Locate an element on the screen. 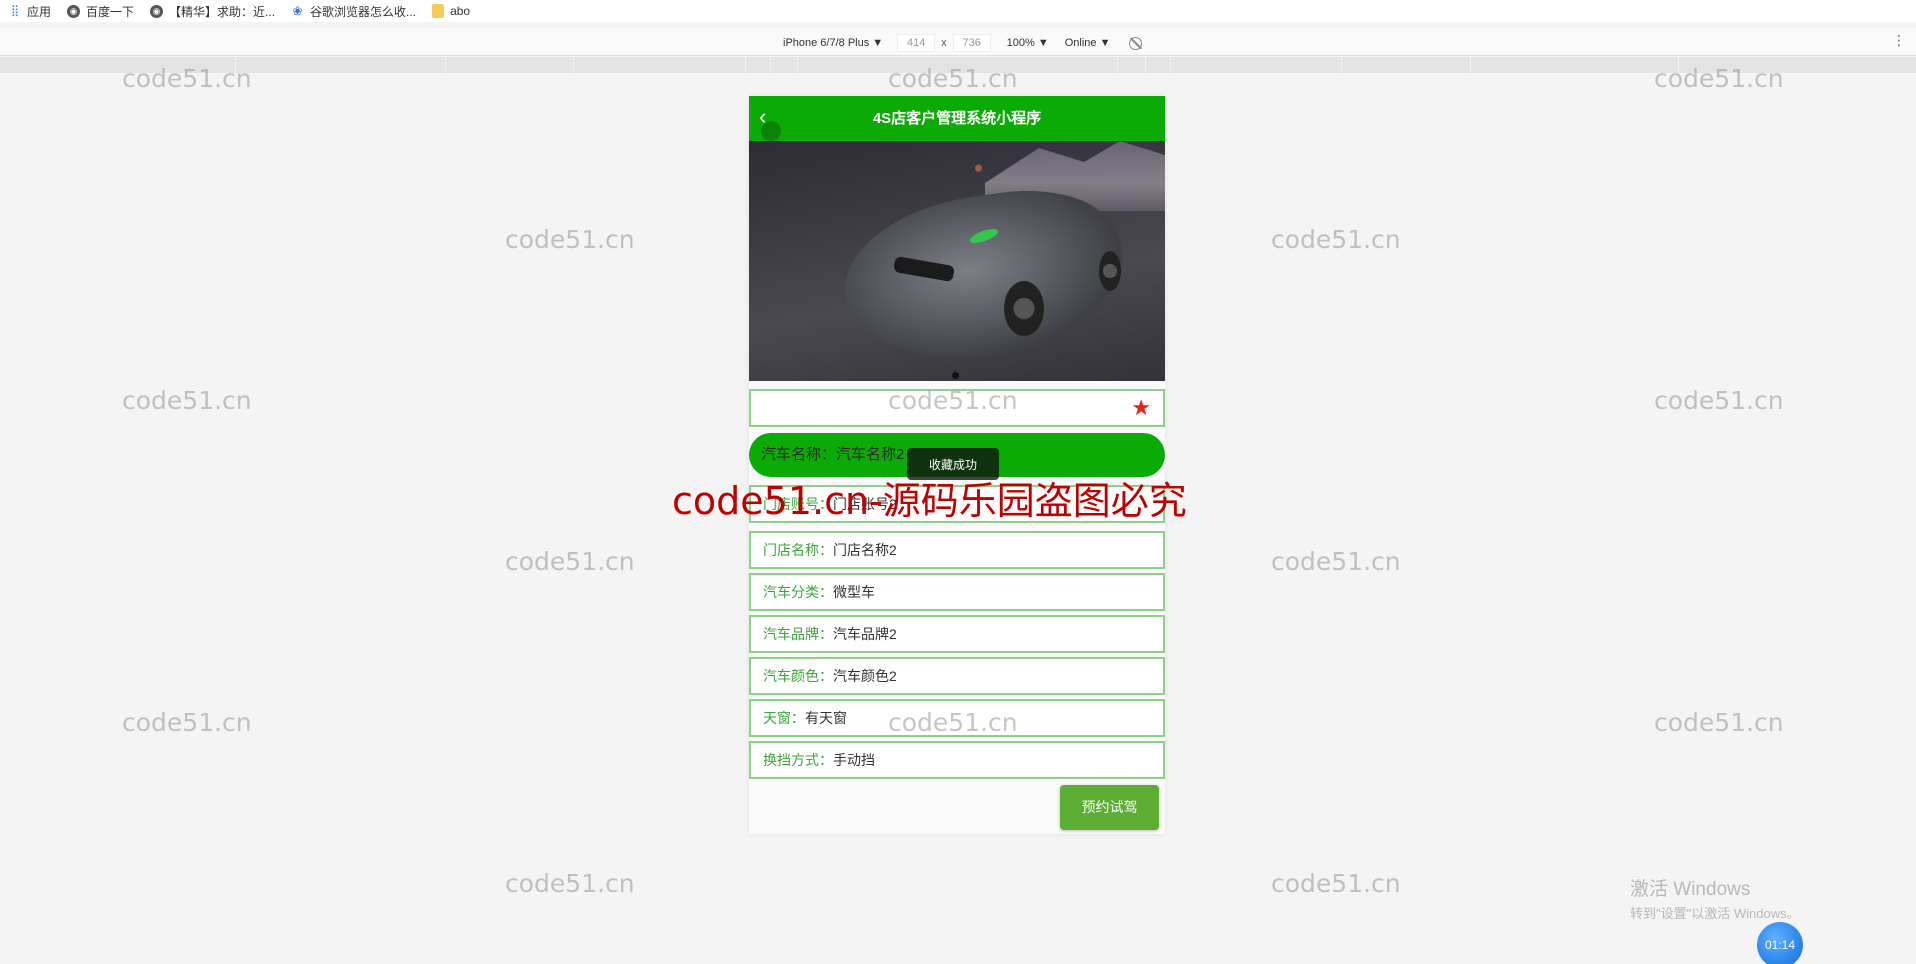 The width and height of the screenshot is (1916, 964). bookmark-abo: abo is located at coordinates (451, 11).